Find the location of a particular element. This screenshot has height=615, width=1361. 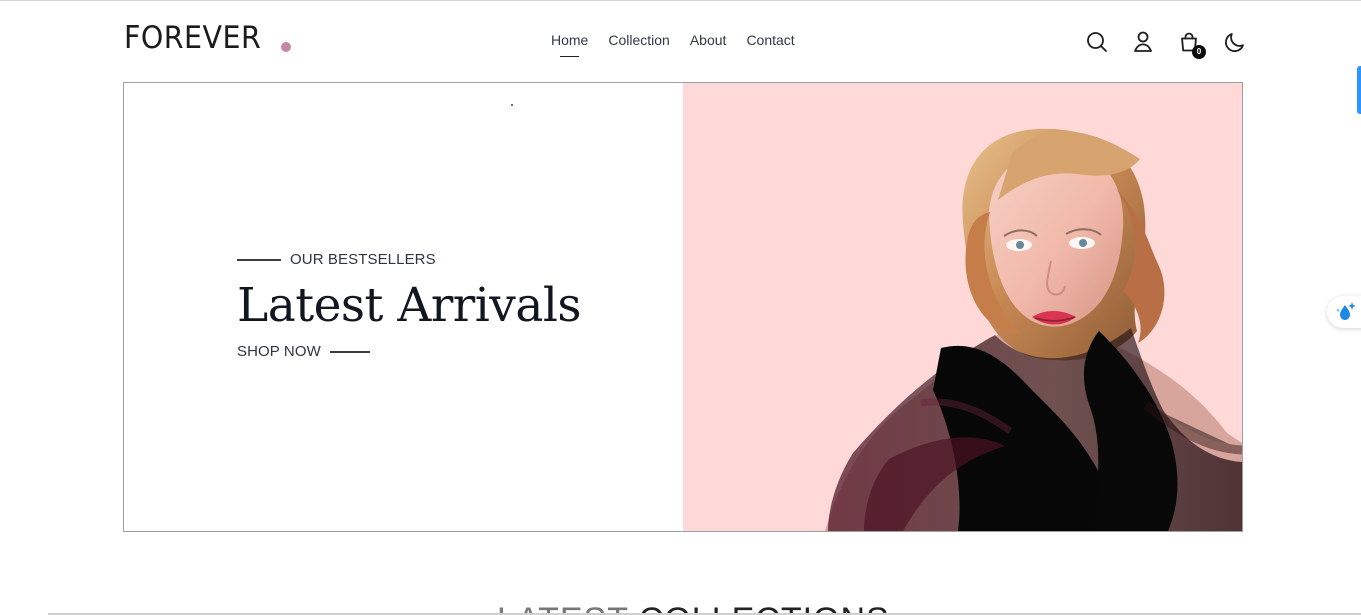

hero-title: Latest Arrivals is located at coordinates (409, 305).